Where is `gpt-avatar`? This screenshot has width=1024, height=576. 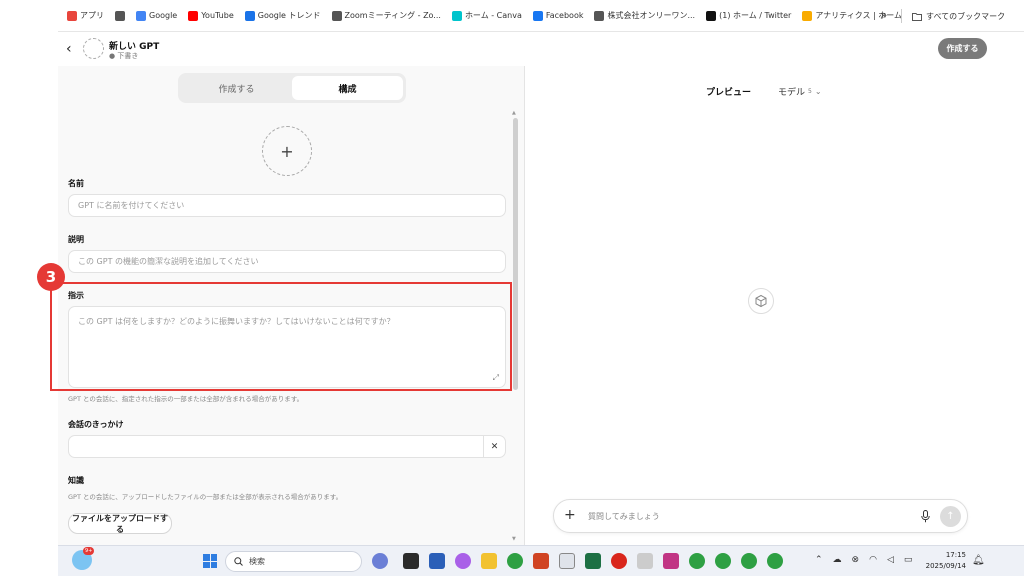
gpt-avatar is located at coordinates (93, 48).